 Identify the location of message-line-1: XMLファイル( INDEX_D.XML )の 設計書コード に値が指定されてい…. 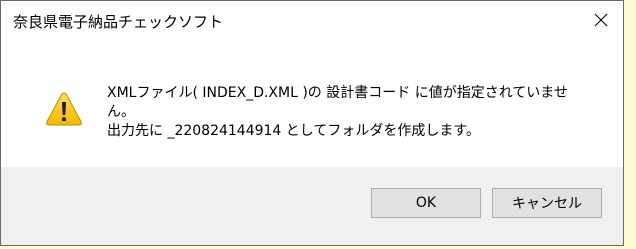
(337, 93).